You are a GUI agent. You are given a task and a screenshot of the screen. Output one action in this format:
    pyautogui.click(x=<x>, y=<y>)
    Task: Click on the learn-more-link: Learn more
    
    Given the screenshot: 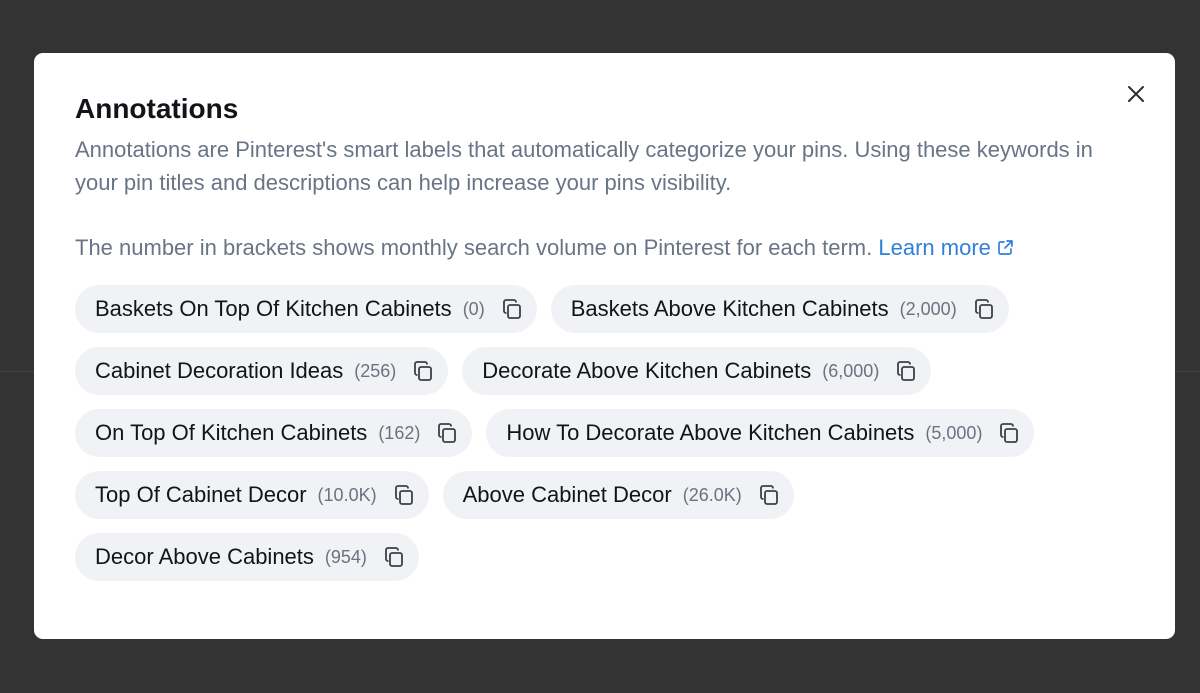 What is the action you would take?
    pyautogui.click(x=946, y=247)
    